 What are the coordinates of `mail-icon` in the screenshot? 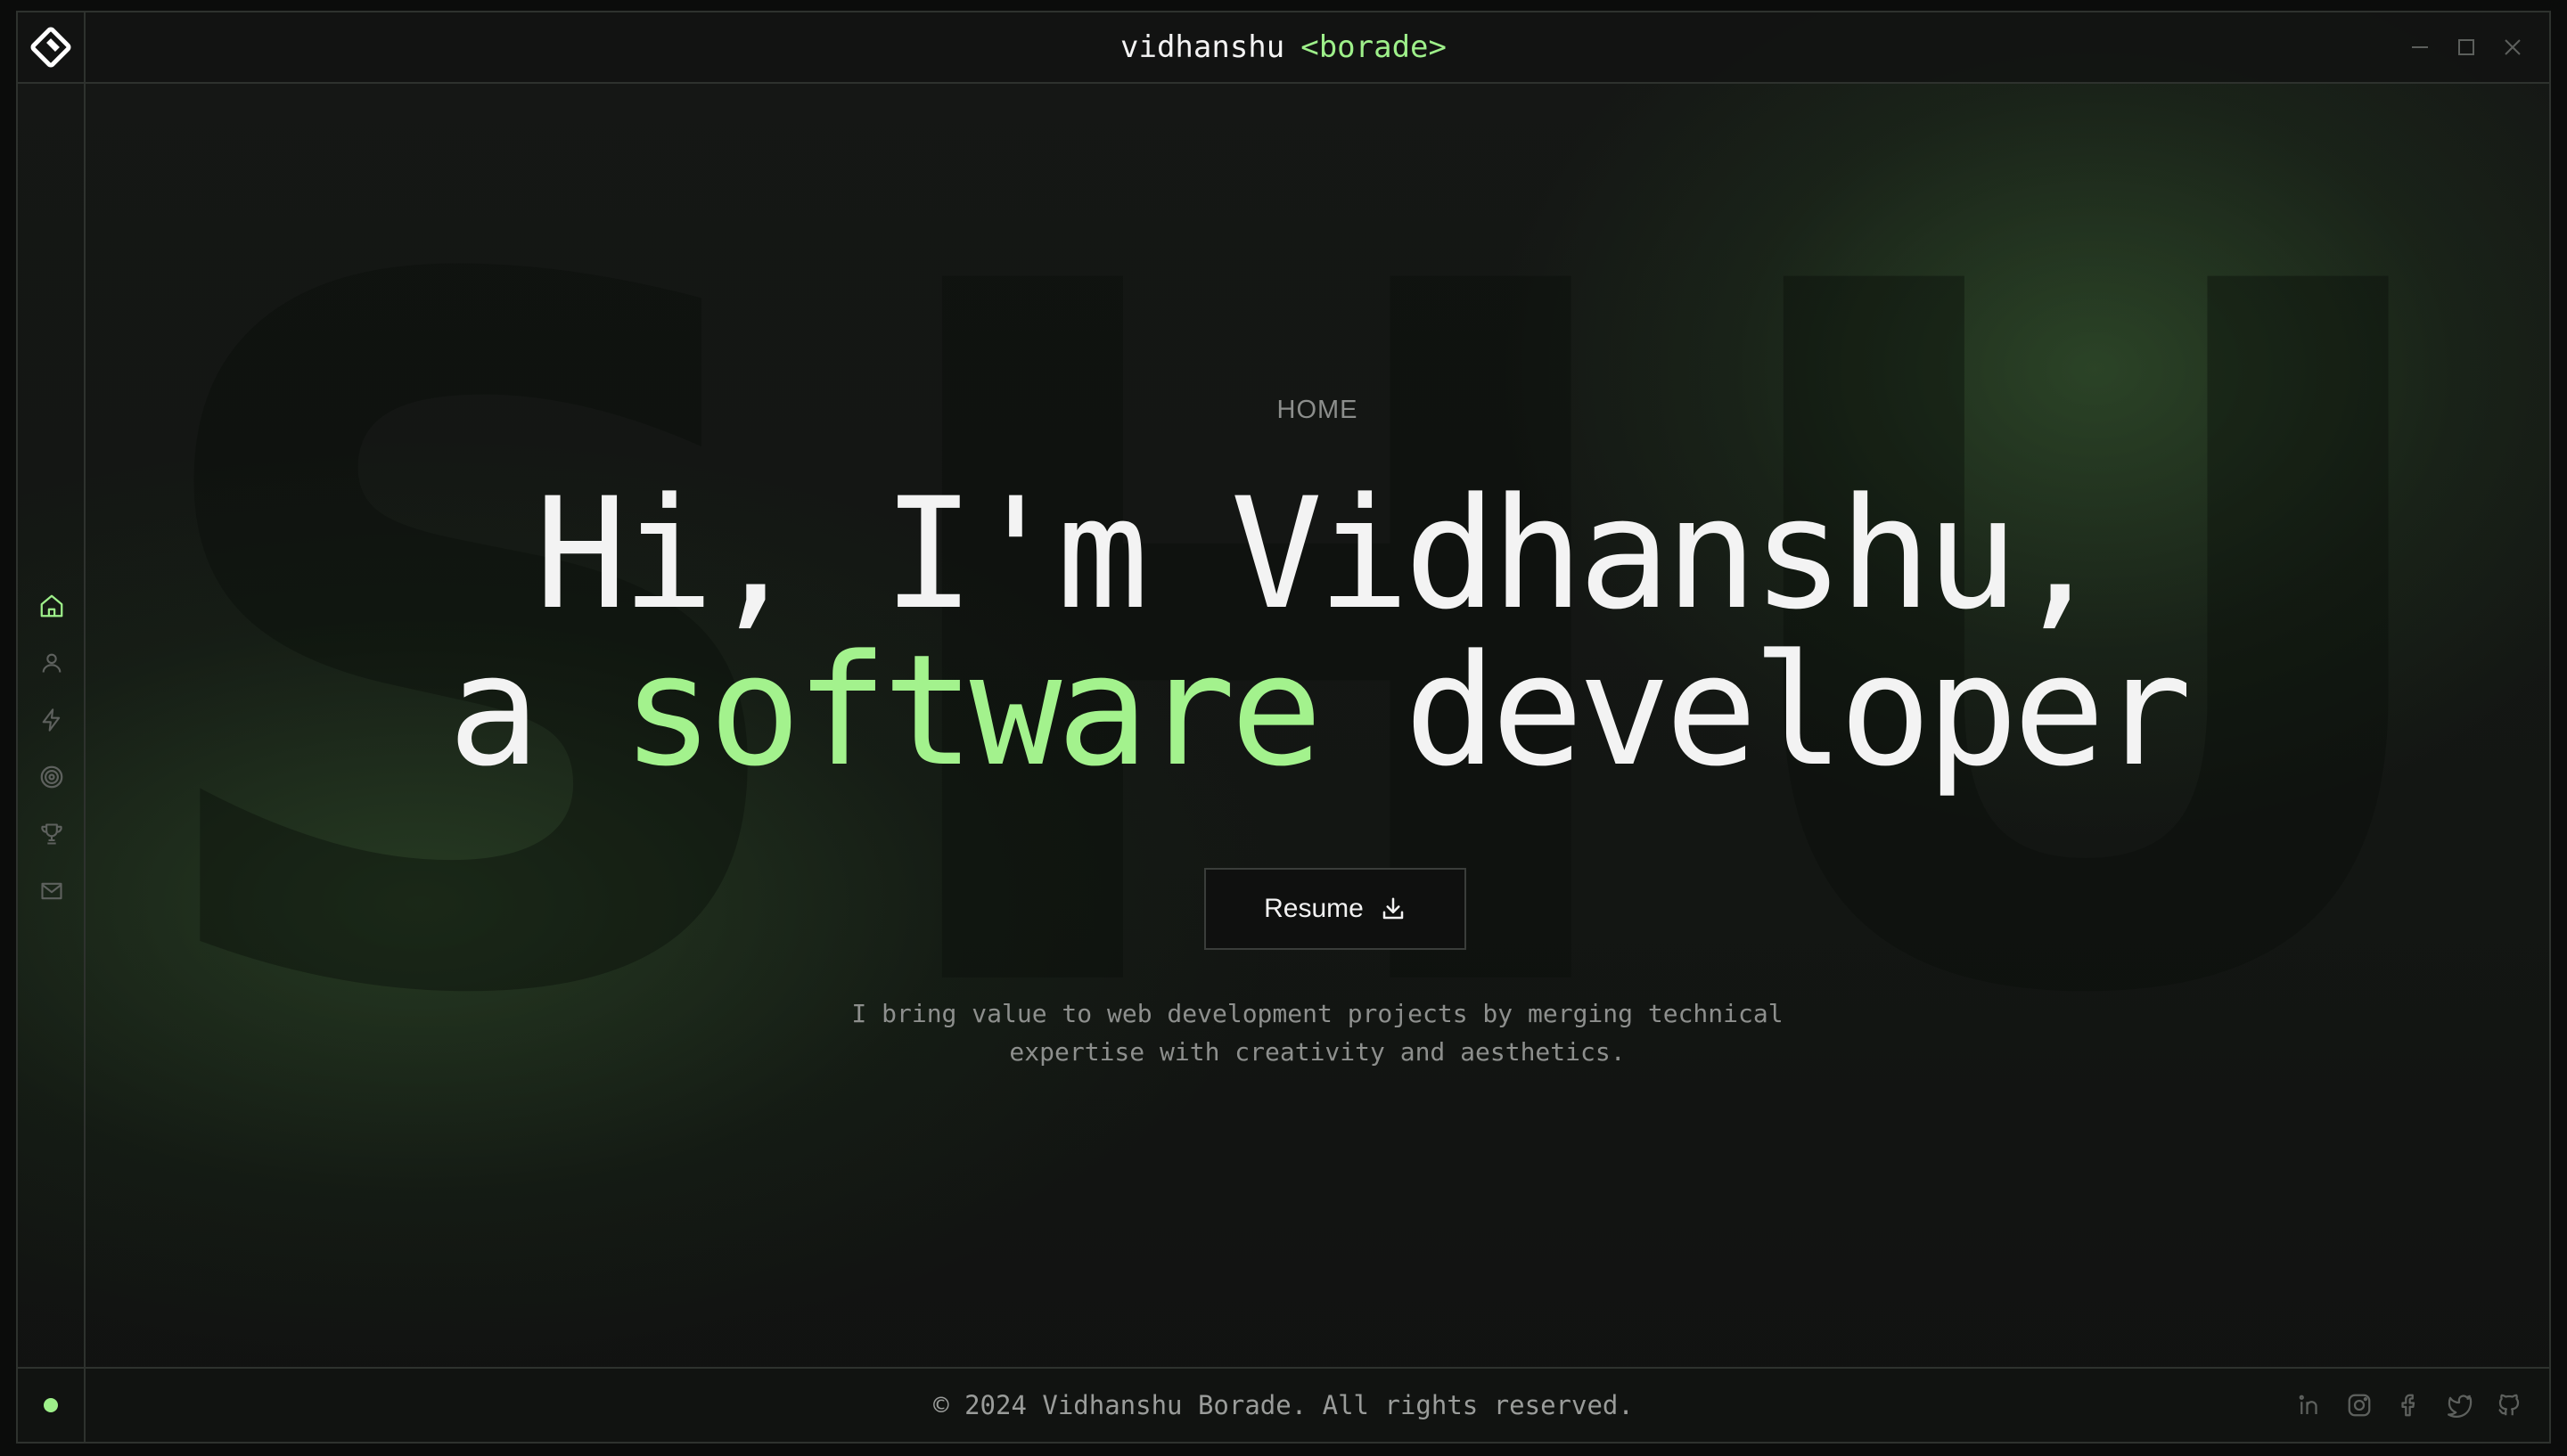 It's located at (52, 891).